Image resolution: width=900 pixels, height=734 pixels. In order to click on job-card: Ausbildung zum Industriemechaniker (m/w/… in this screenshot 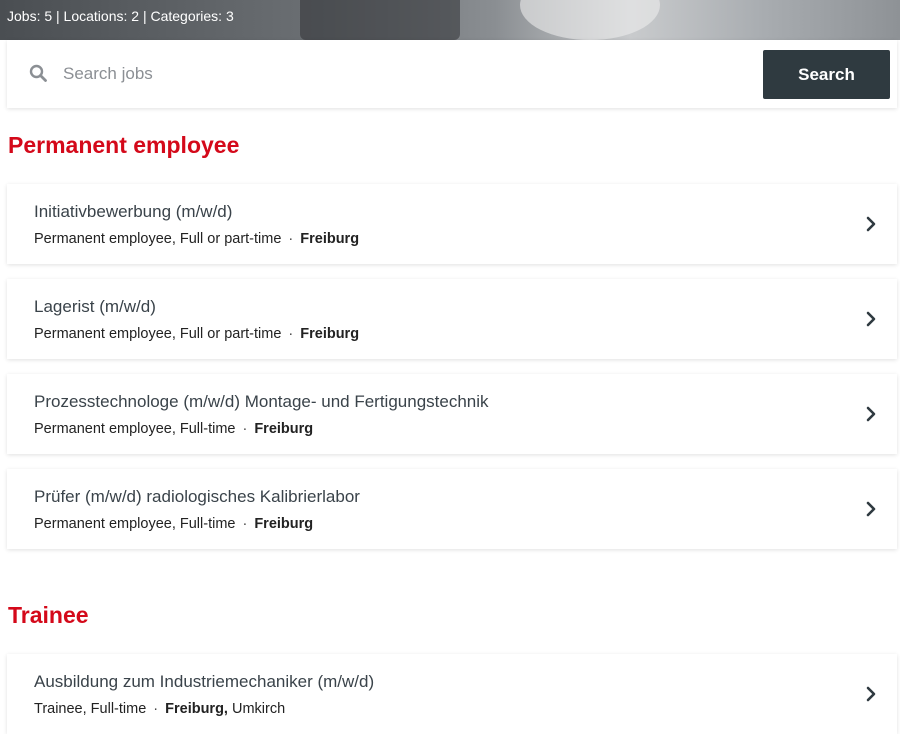, I will do `click(452, 694)`.